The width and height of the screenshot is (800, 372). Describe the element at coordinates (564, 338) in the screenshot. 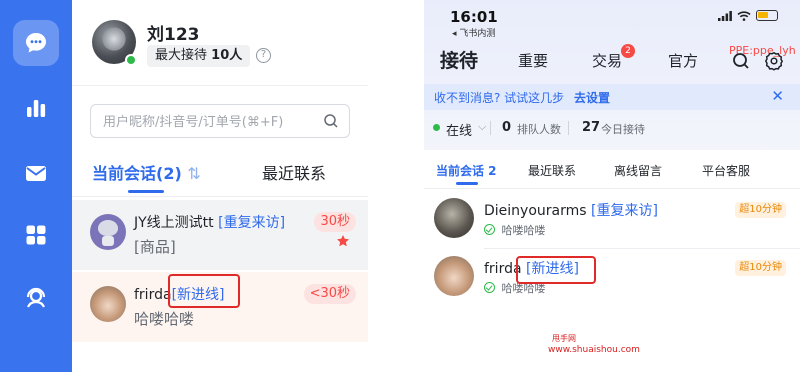

I see `watermark-name: 甩手网` at that location.